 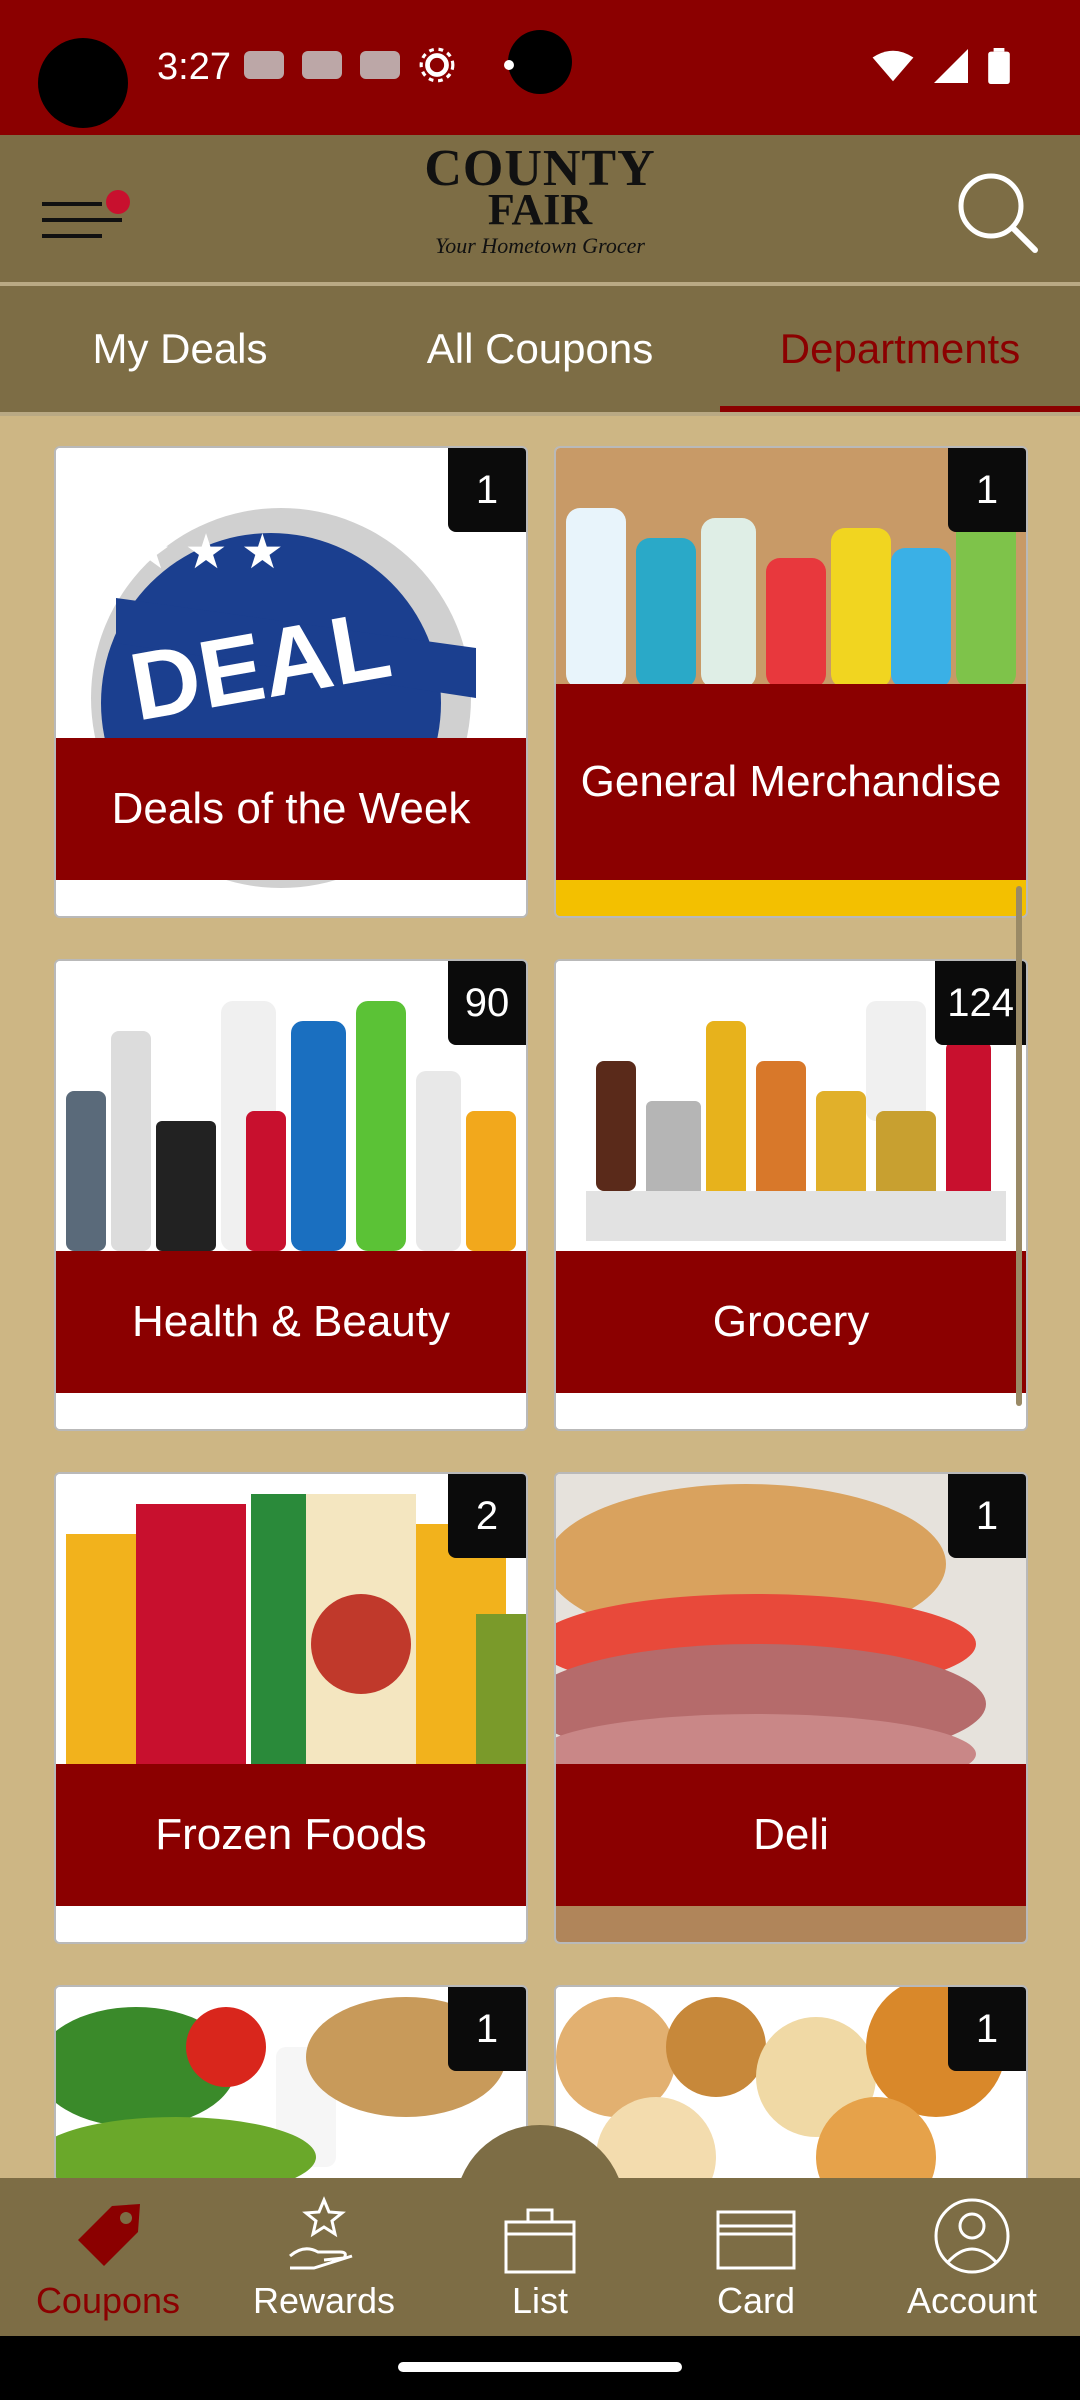 What do you see at coordinates (791, 782) in the screenshot?
I see `department-label: General Merchandise` at bounding box center [791, 782].